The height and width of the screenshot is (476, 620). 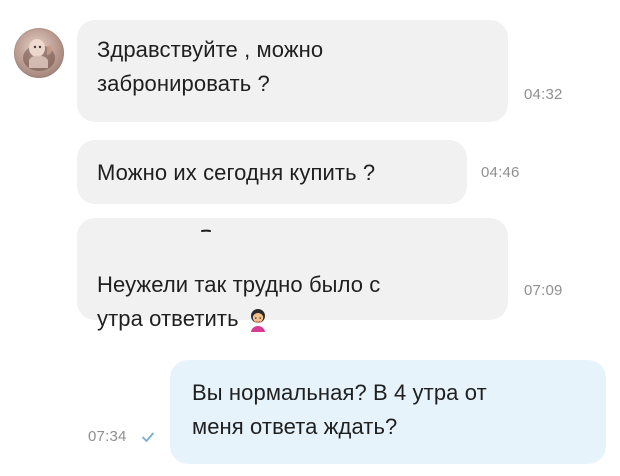 What do you see at coordinates (500, 172) in the screenshot?
I see `message-time: 04:46` at bounding box center [500, 172].